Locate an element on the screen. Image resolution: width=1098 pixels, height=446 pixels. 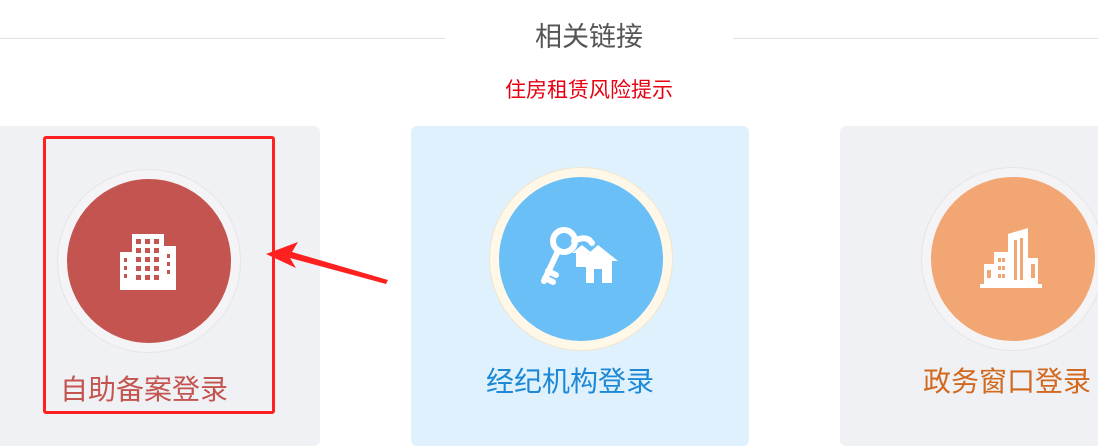
section-divider-right is located at coordinates (915, 38).